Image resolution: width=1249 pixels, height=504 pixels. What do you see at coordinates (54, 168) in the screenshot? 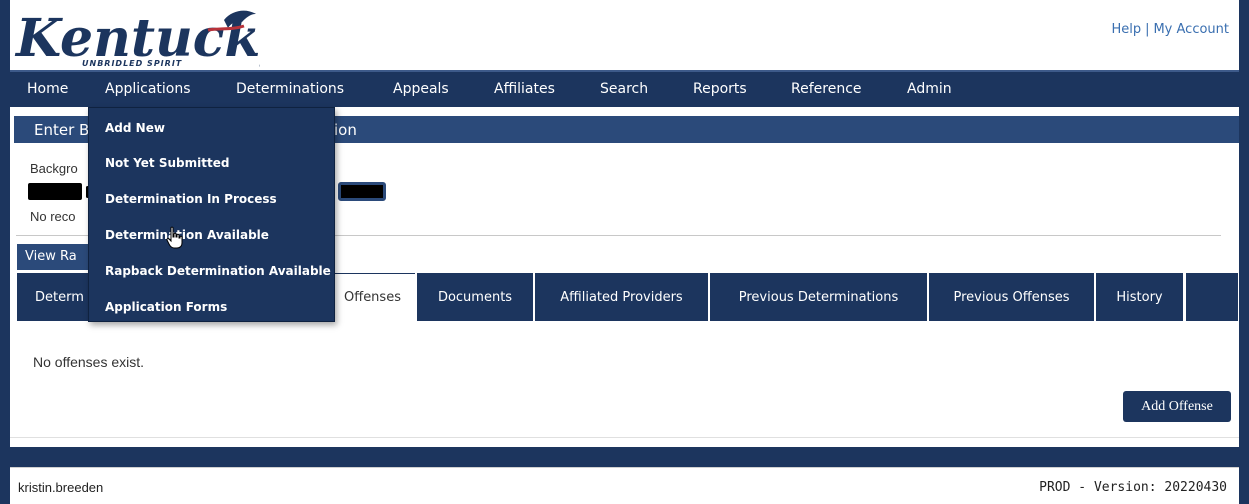
I see `background-label: Backgro` at bounding box center [54, 168].